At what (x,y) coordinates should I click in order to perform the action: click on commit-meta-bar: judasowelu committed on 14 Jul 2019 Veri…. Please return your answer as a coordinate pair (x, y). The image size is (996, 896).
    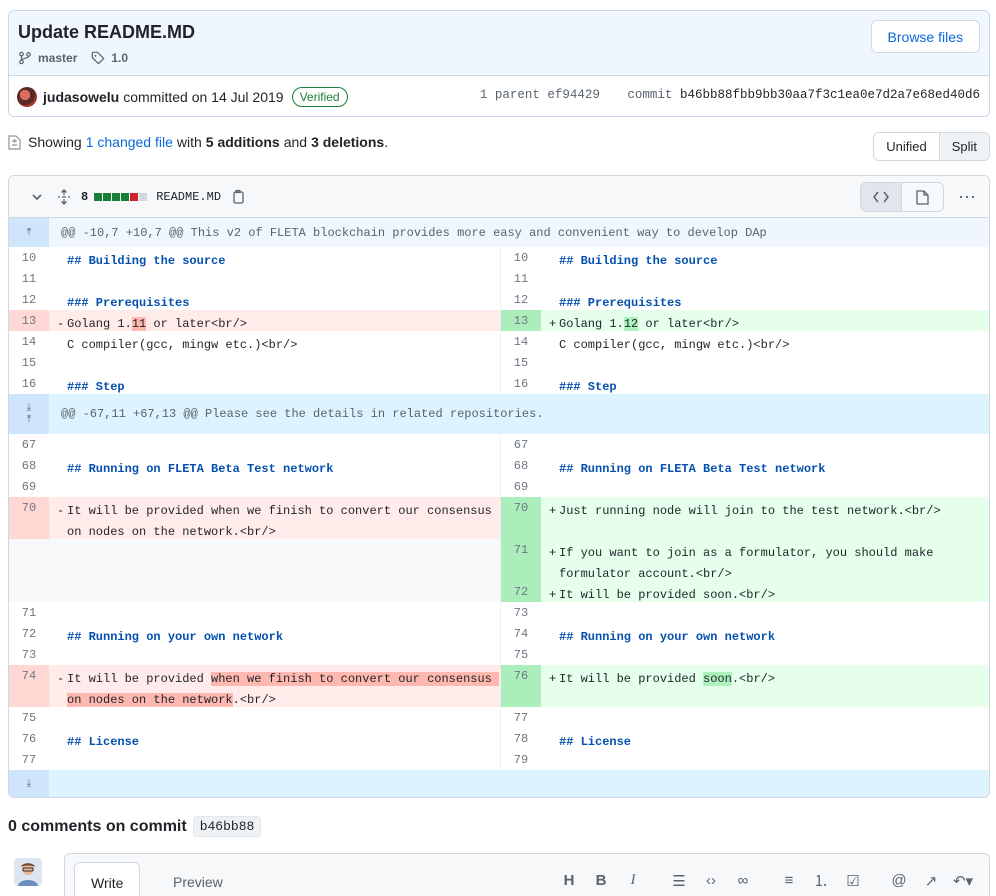
    Looking at the image, I should click on (499, 96).